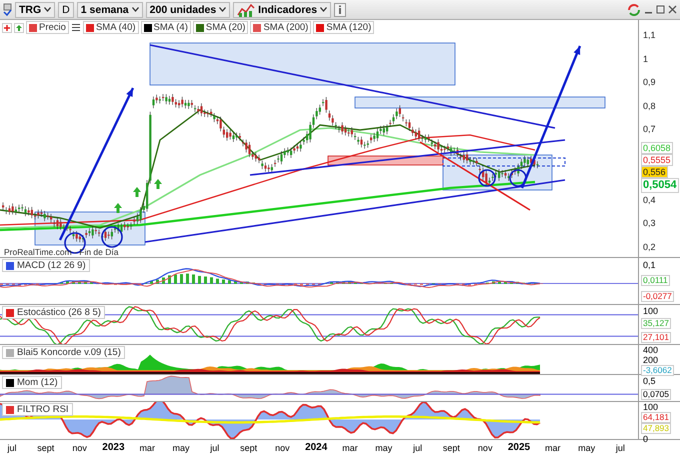 The height and width of the screenshot is (458, 680). I want to click on legend-item: SMA (120), so click(343, 27).